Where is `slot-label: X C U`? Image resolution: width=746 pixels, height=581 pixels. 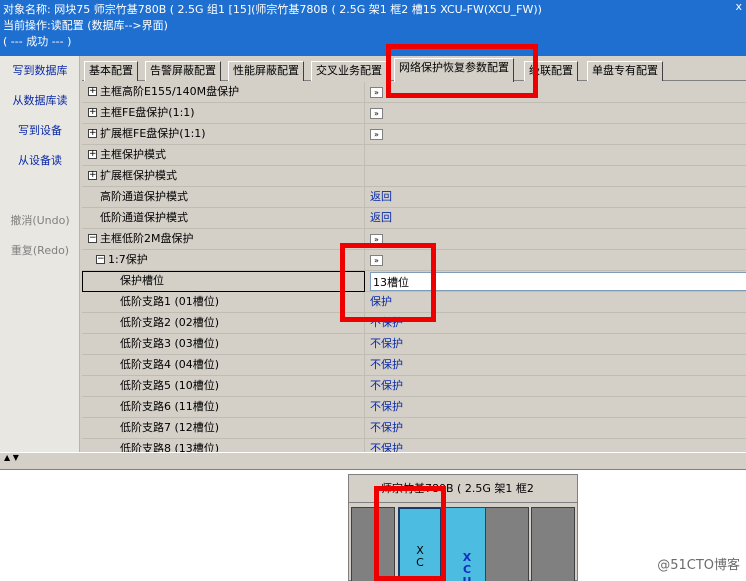
slot-label: X C U is located at coordinates (467, 566).